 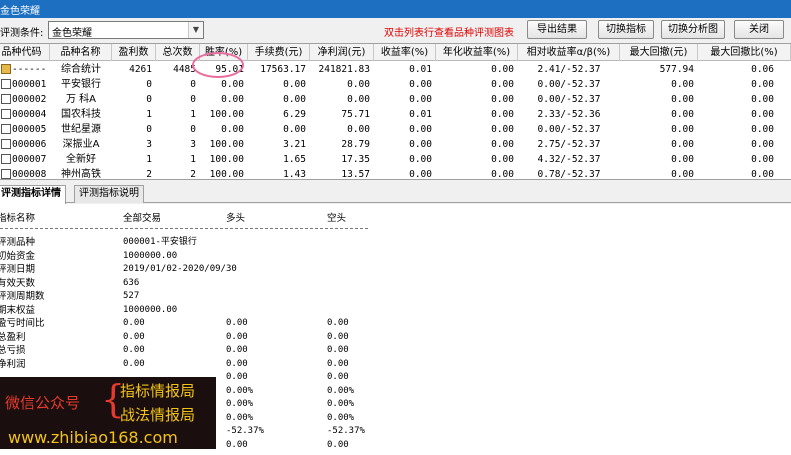 I want to click on detail-all: 000001-平安银行, so click(x=160, y=242).